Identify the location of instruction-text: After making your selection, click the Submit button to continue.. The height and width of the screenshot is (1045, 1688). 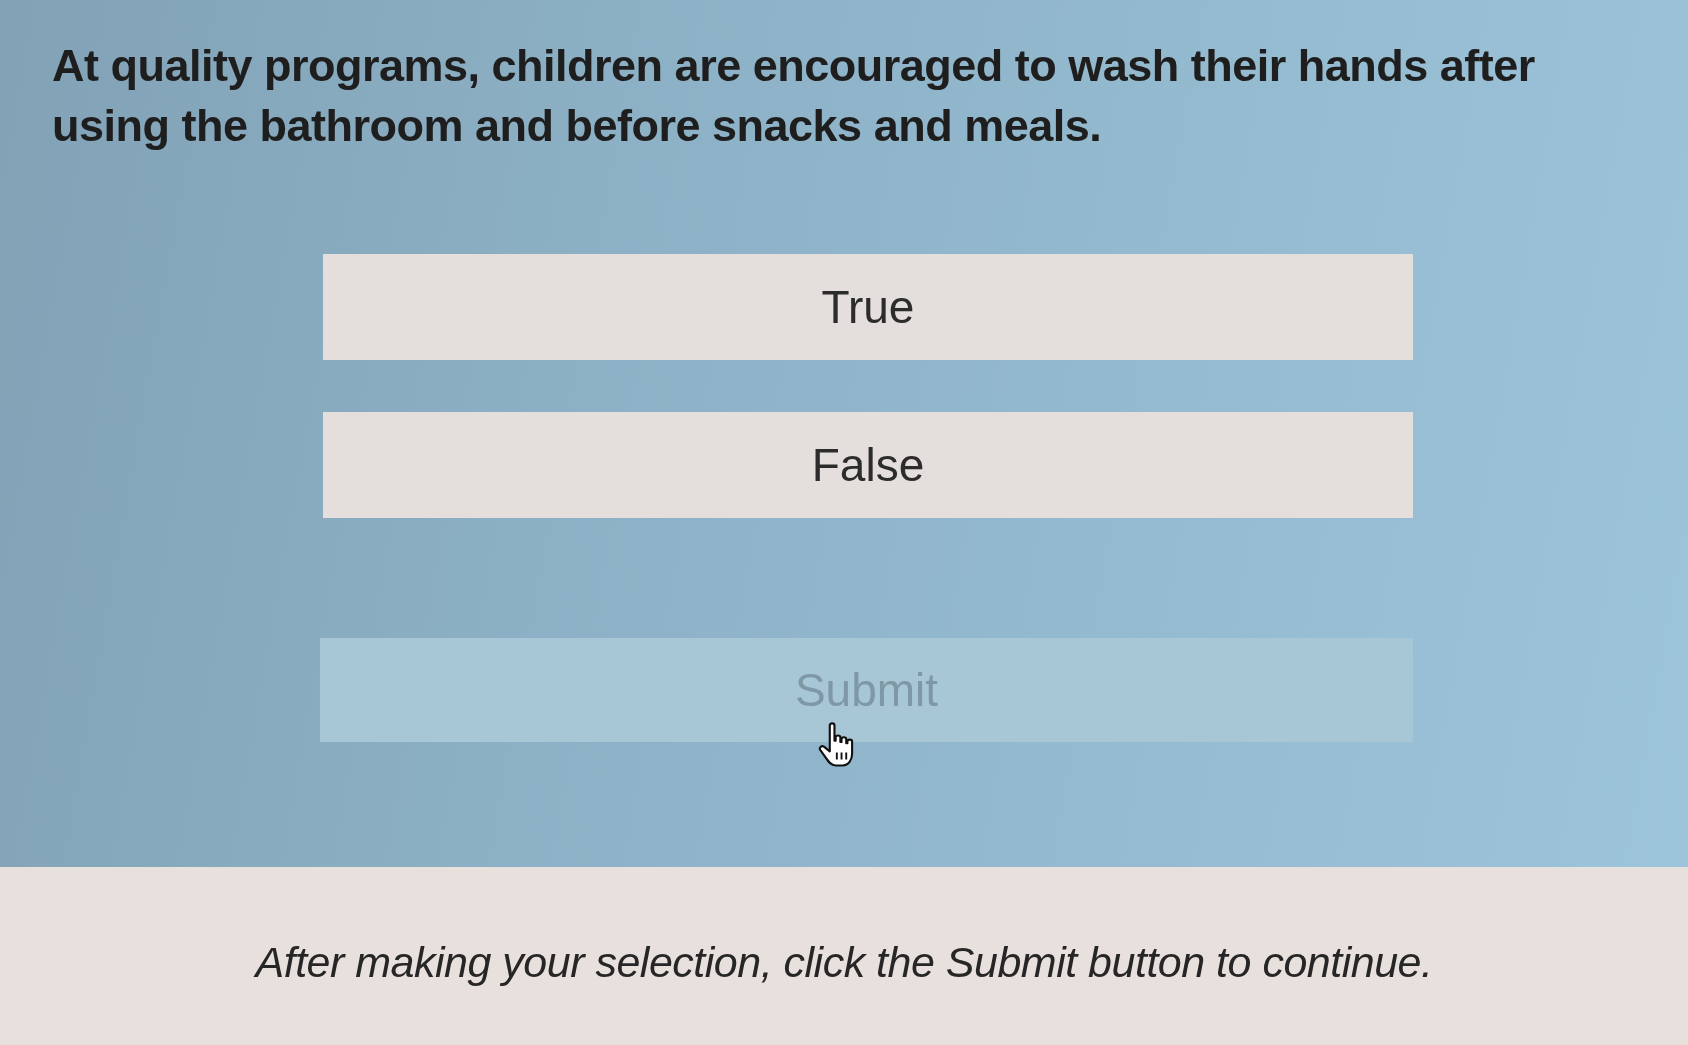
(844, 962).